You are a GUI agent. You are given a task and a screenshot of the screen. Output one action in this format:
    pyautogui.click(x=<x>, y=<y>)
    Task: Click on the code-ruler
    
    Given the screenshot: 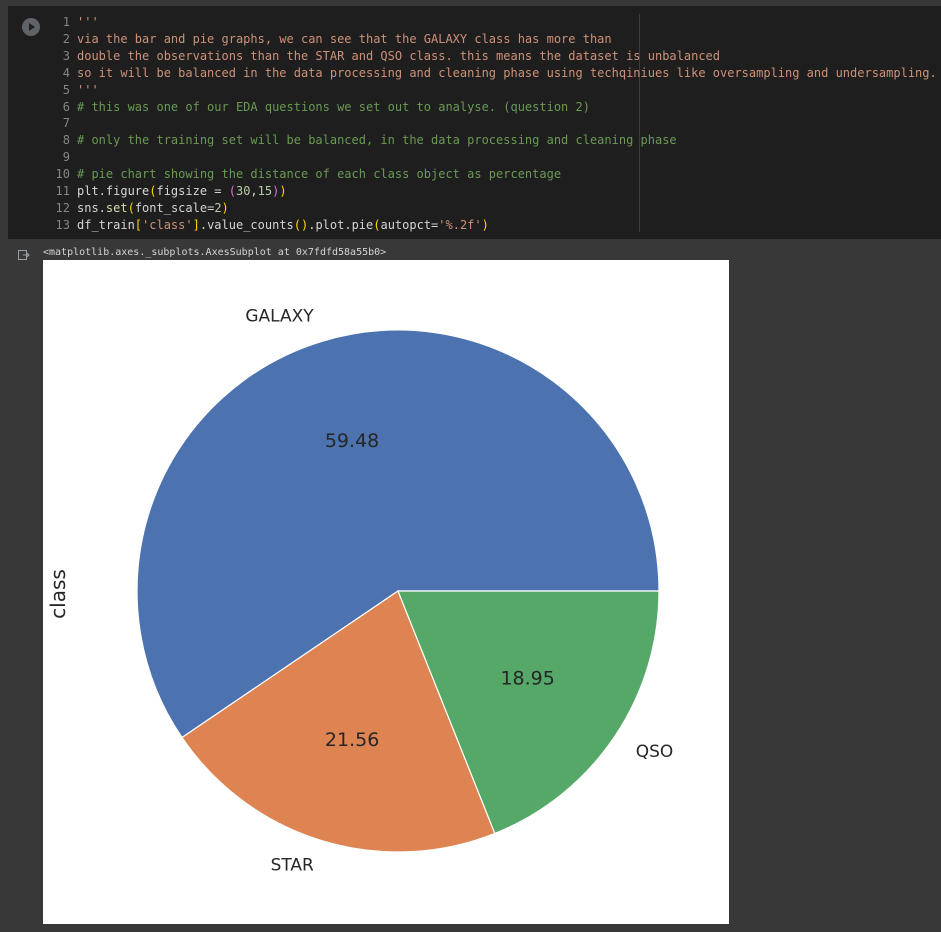 What is the action you would take?
    pyautogui.click(x=639, y=123)
    